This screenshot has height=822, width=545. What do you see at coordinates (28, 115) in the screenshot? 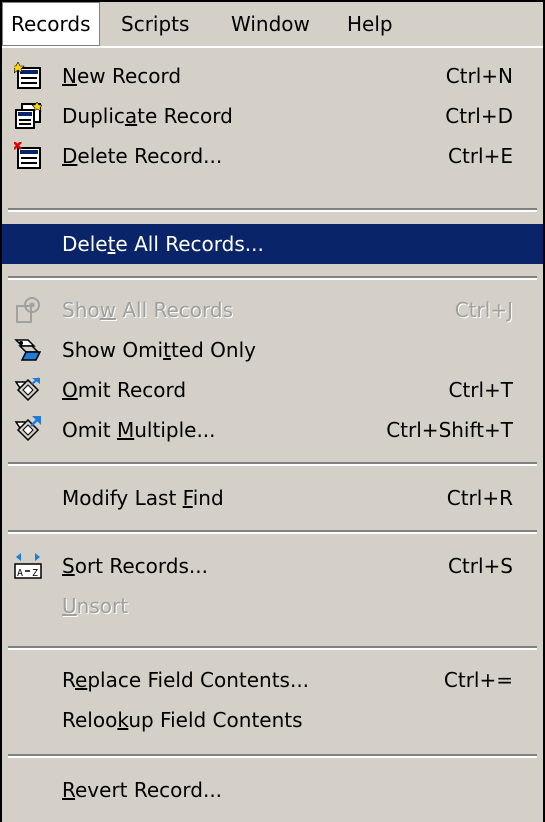
I see `duplicate-record-icon` at bounding box center [28, 115].